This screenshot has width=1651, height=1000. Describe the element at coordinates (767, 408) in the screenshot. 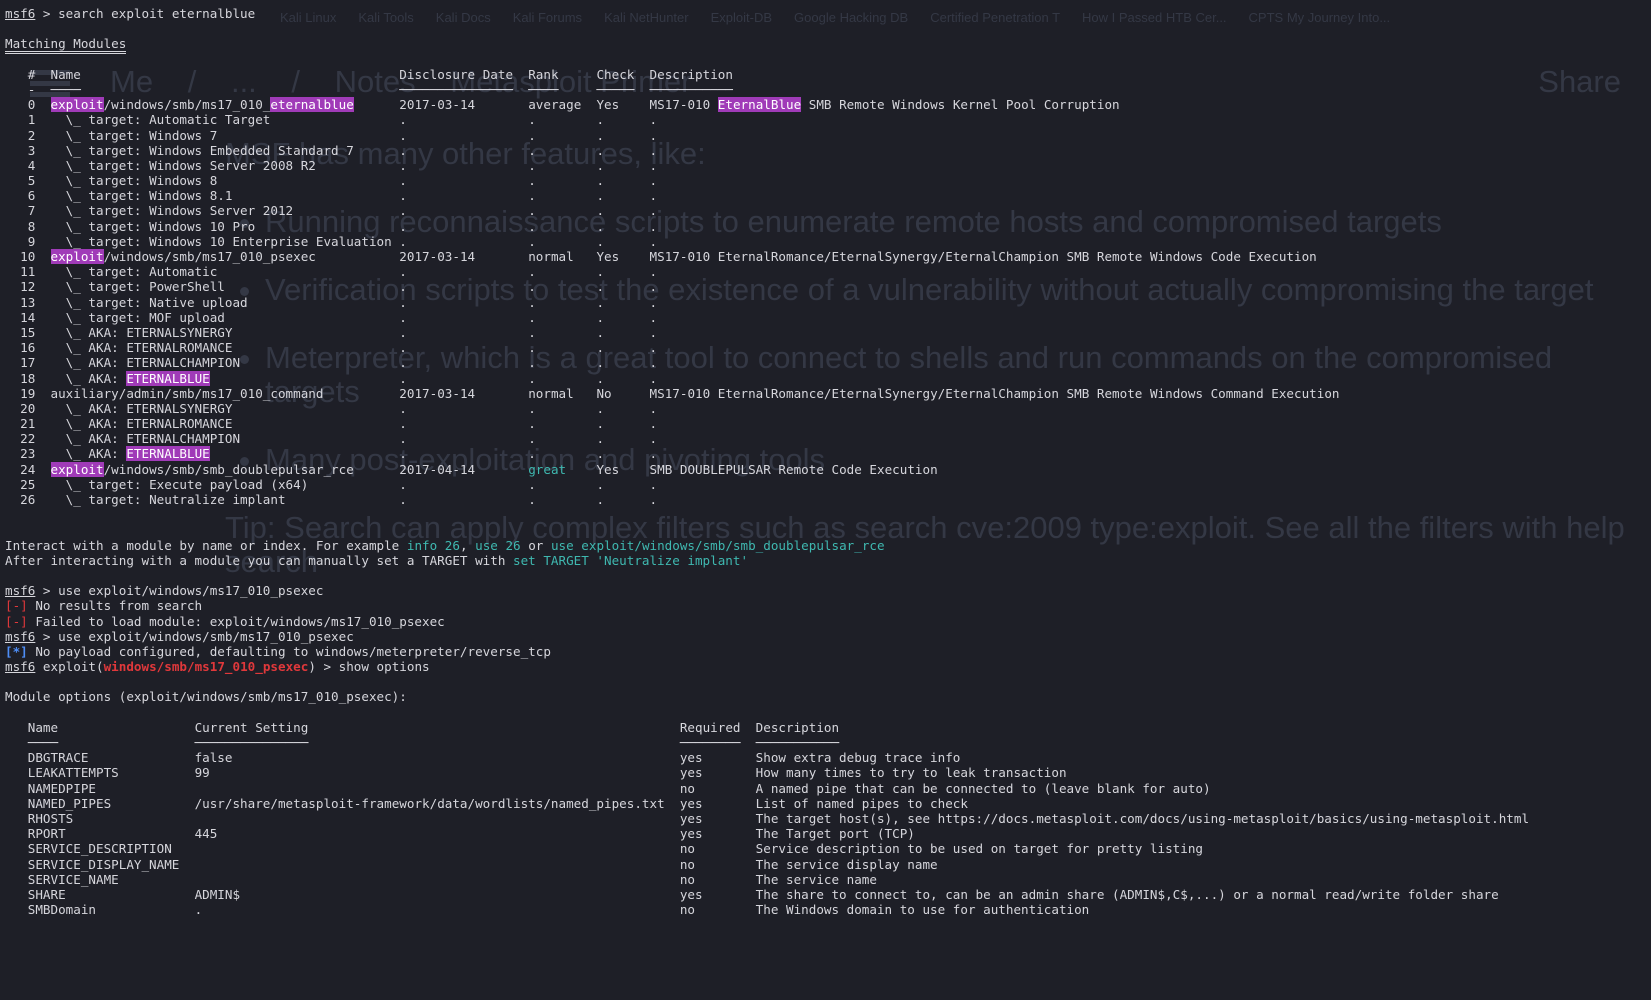

I see `module-row: 20 \_ AKA: ETERNALSYNERGY . . . .` at that location.